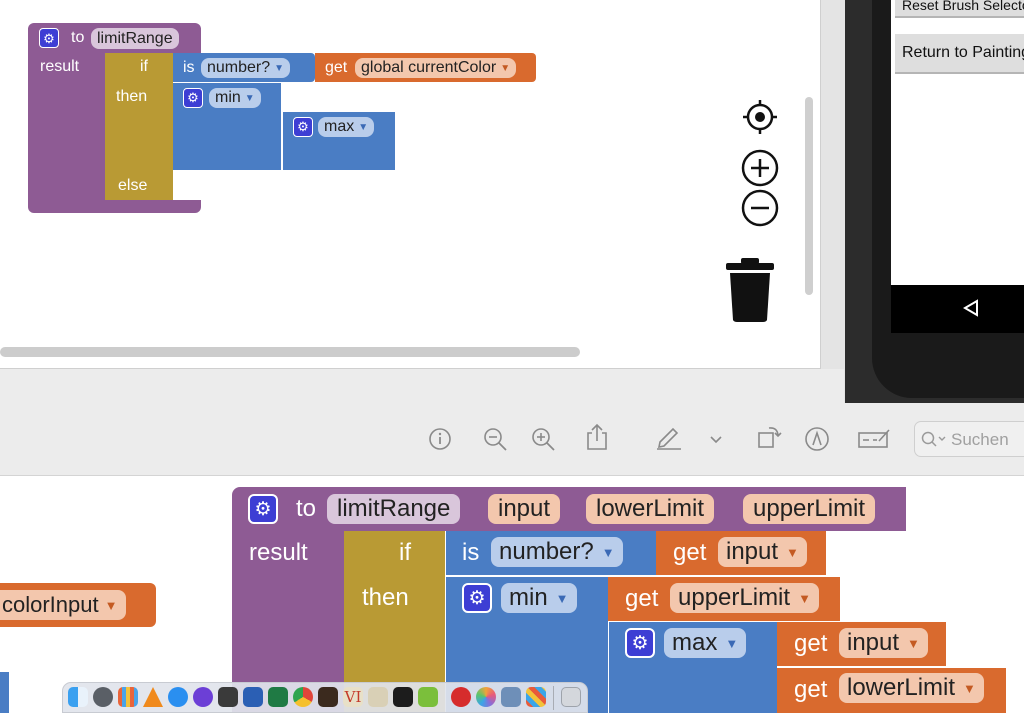 This screenshot has height=713, width=1024. I want to click on zoomed-get-lowerlimit-dropdown: lowerLimit ▼, so click(911, 688).